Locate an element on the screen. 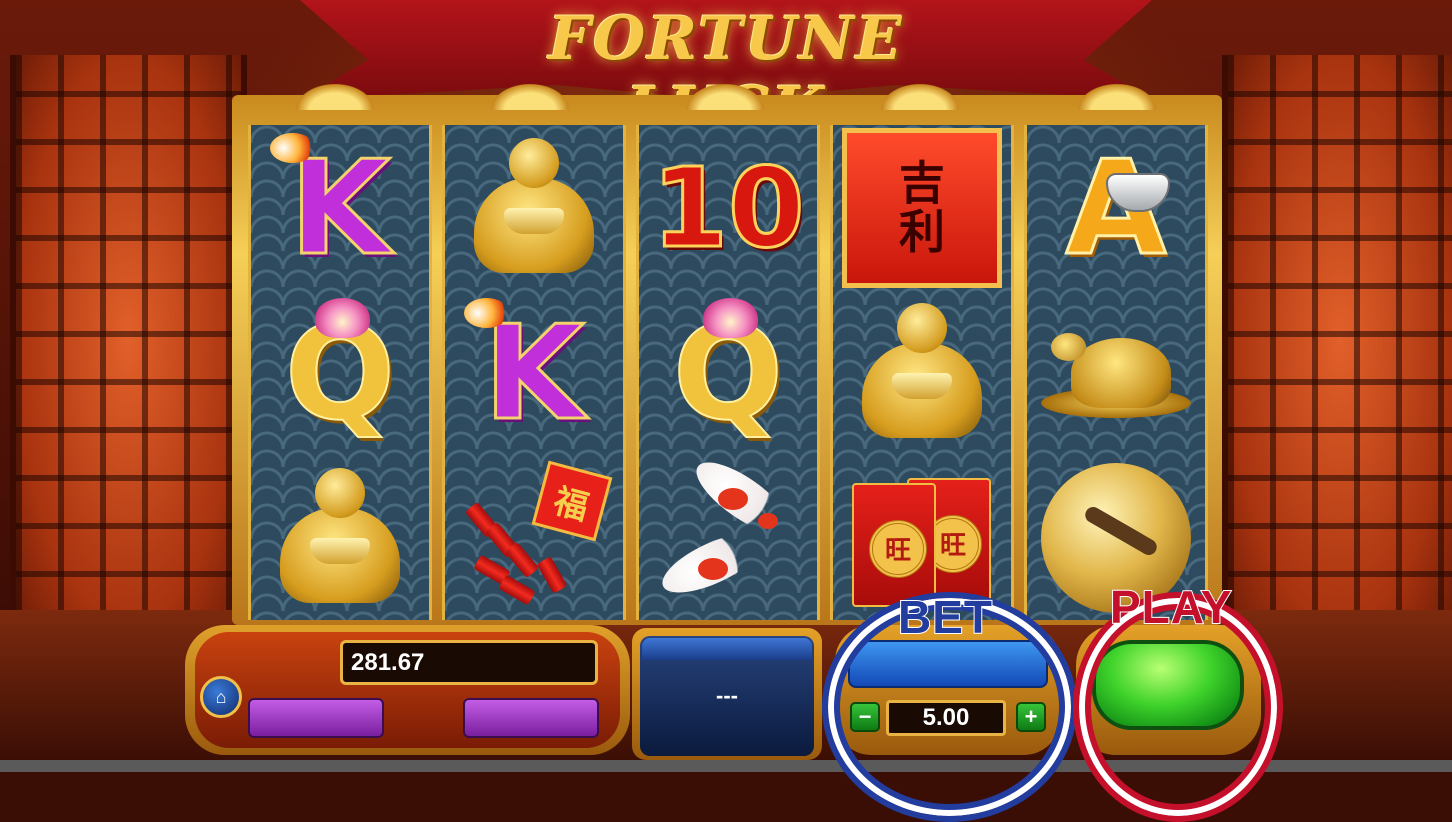 Image resolution: width=1452 pixels, height=822 pixels. center-display-text: --- is located at coordinates (727, 695).